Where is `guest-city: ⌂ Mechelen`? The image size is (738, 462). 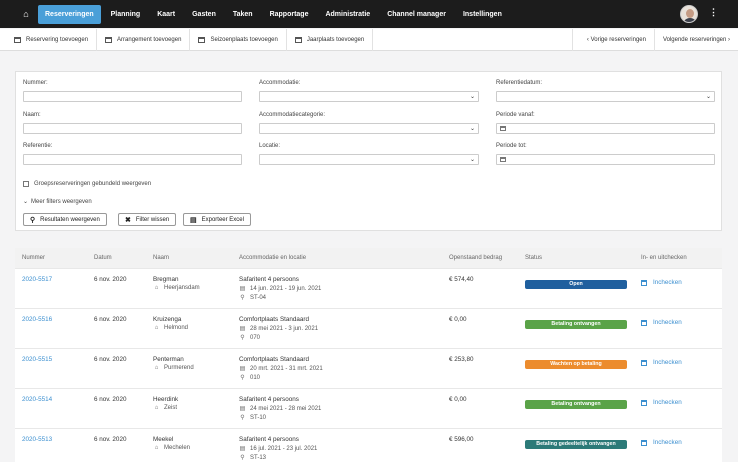
guest-city: ⌂ Mechelen is located at coordinates (171, 448).